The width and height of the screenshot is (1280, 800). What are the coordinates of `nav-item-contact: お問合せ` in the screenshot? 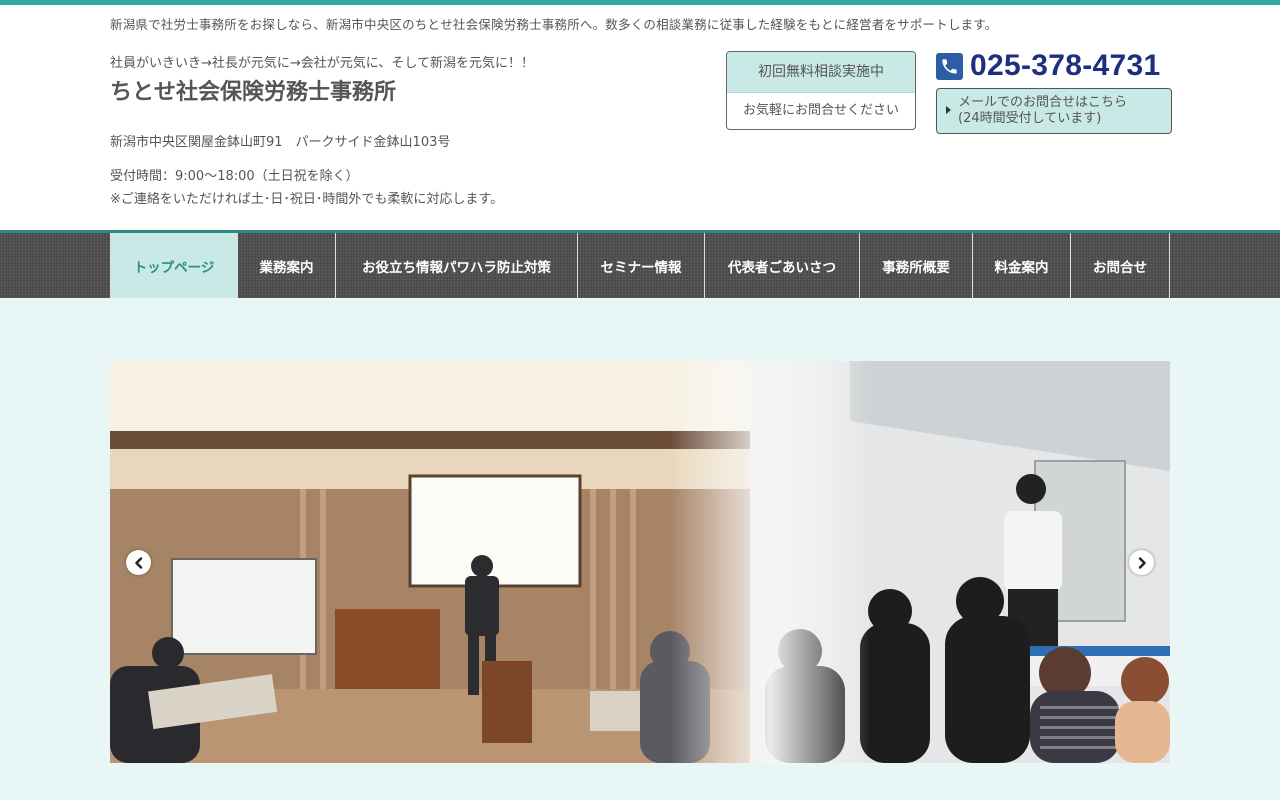 It's located at (1120, 265).